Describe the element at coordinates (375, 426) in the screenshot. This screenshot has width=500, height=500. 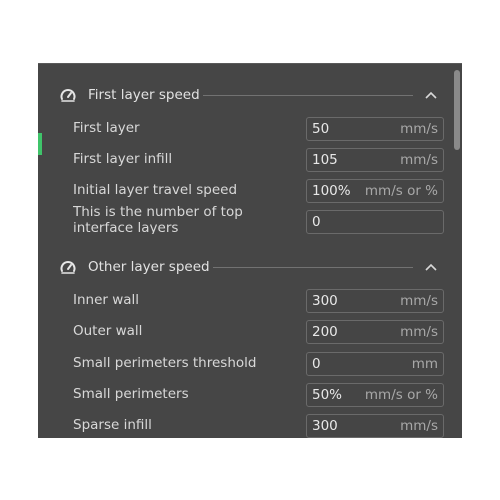
I see `sparse-infill-speed-input: 300 mm/s` at that location.